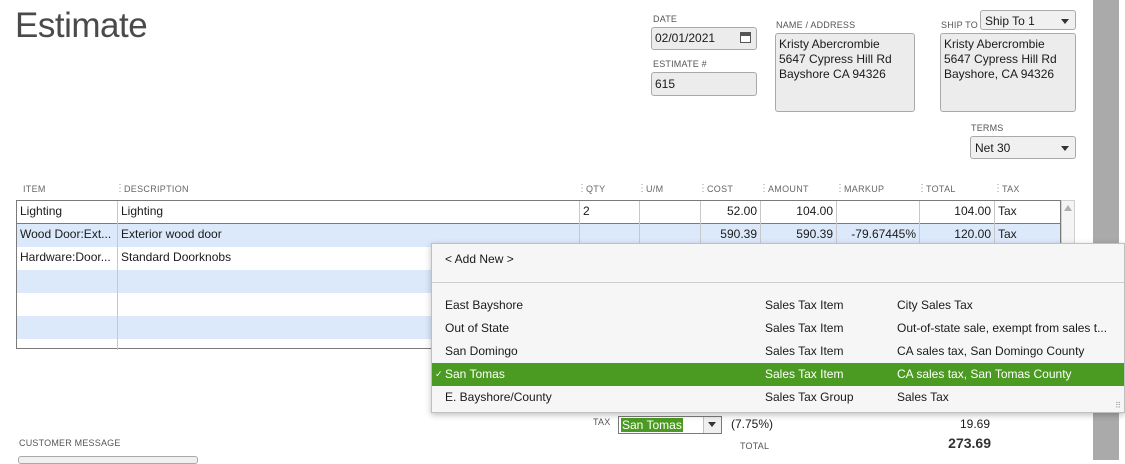  I want to click on tax-combo: San Tomas, so click(670, 425).